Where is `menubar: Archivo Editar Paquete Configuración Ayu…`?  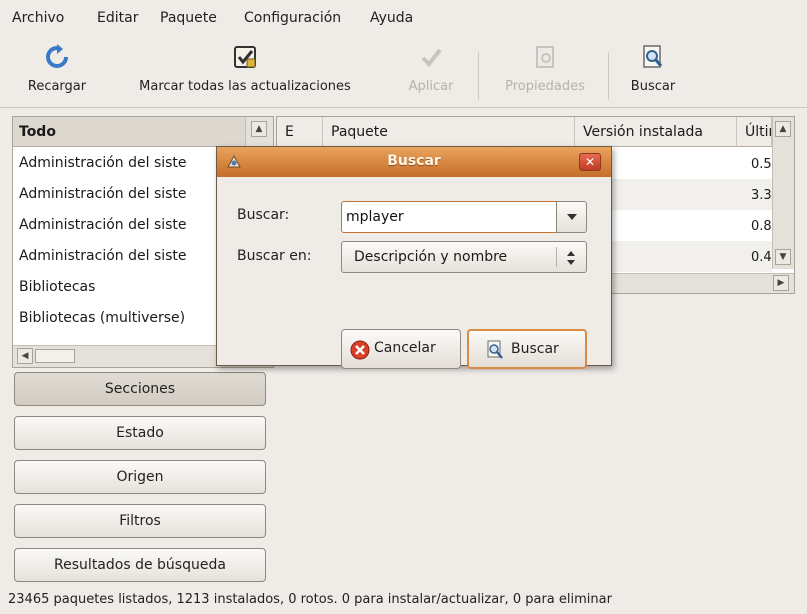
menubar: Archivo Editar Paquete Configuración Ayu… is located at coordinates (403, 18).